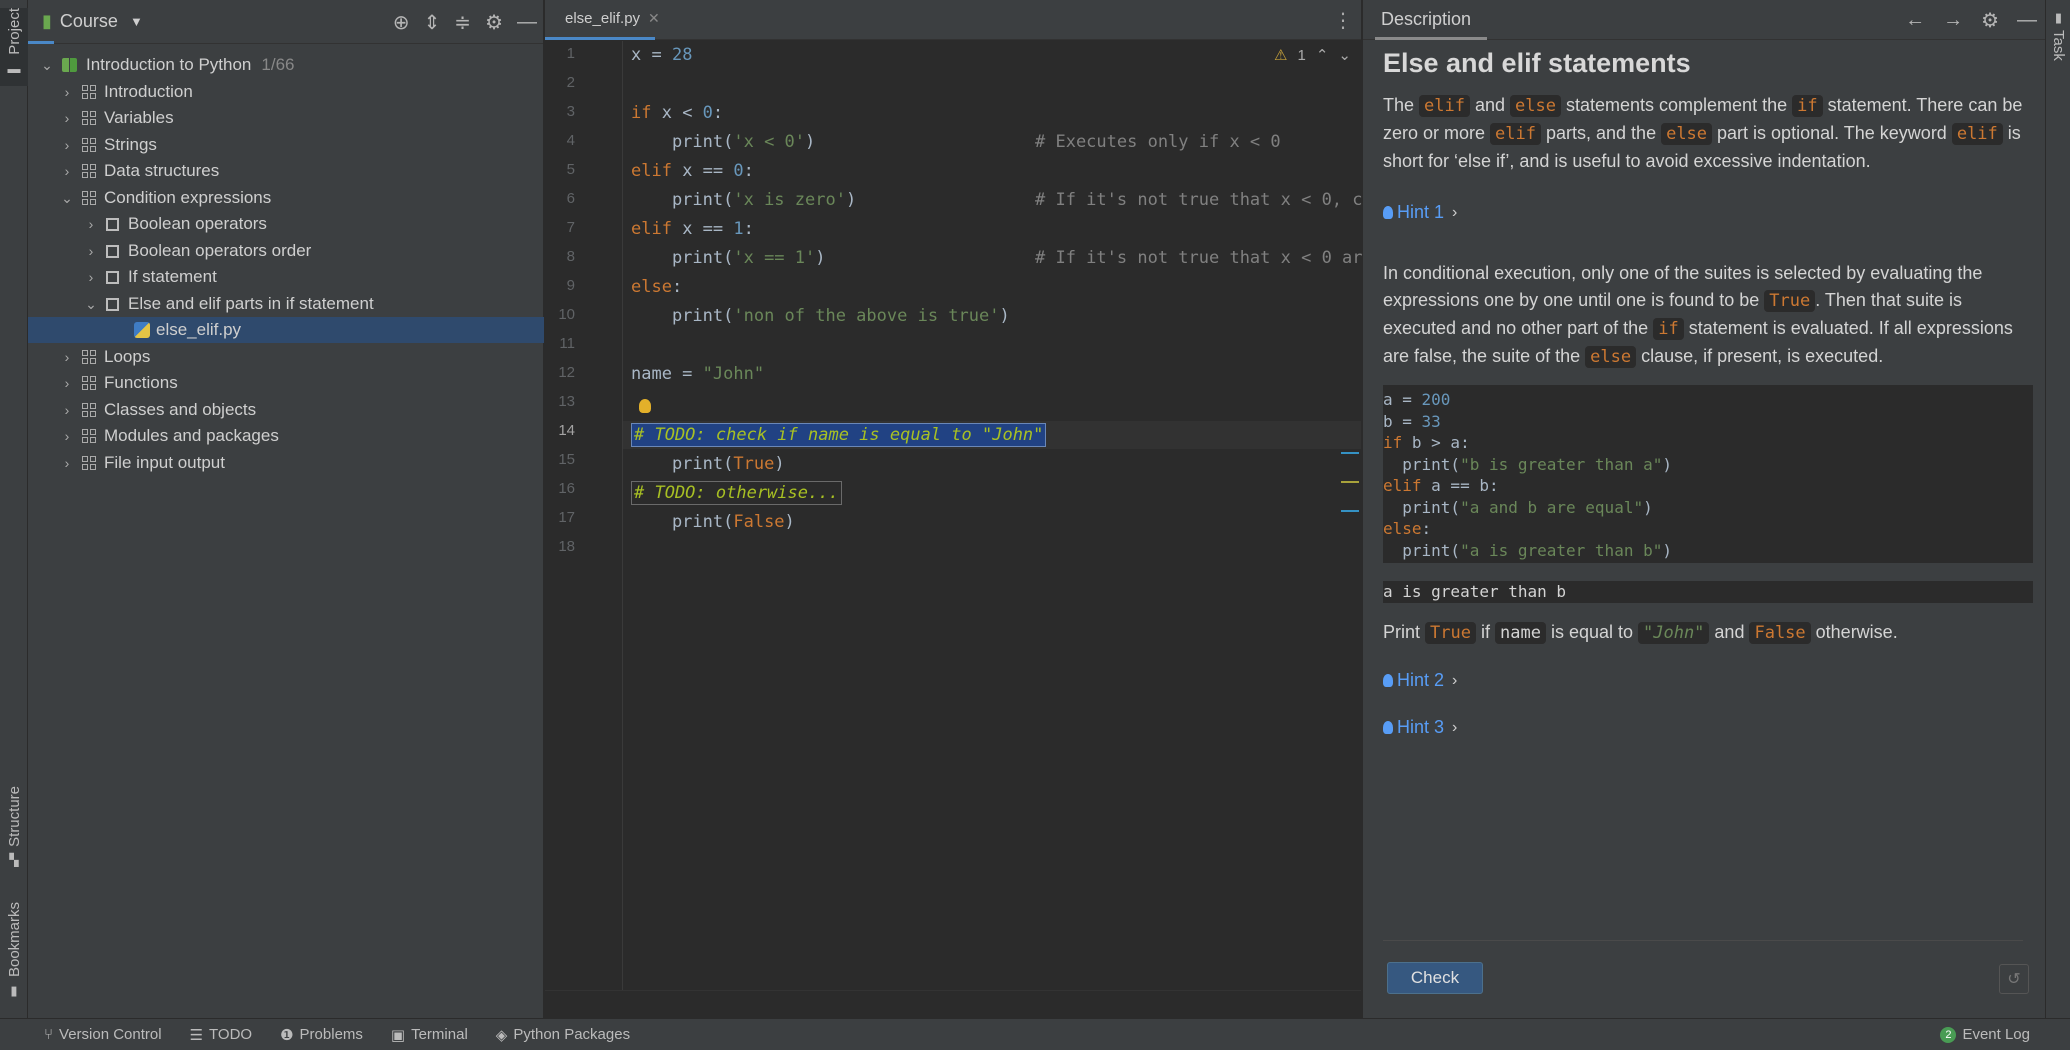  I want to click on code-line: print('non of the above is true'), so click(820, 315).